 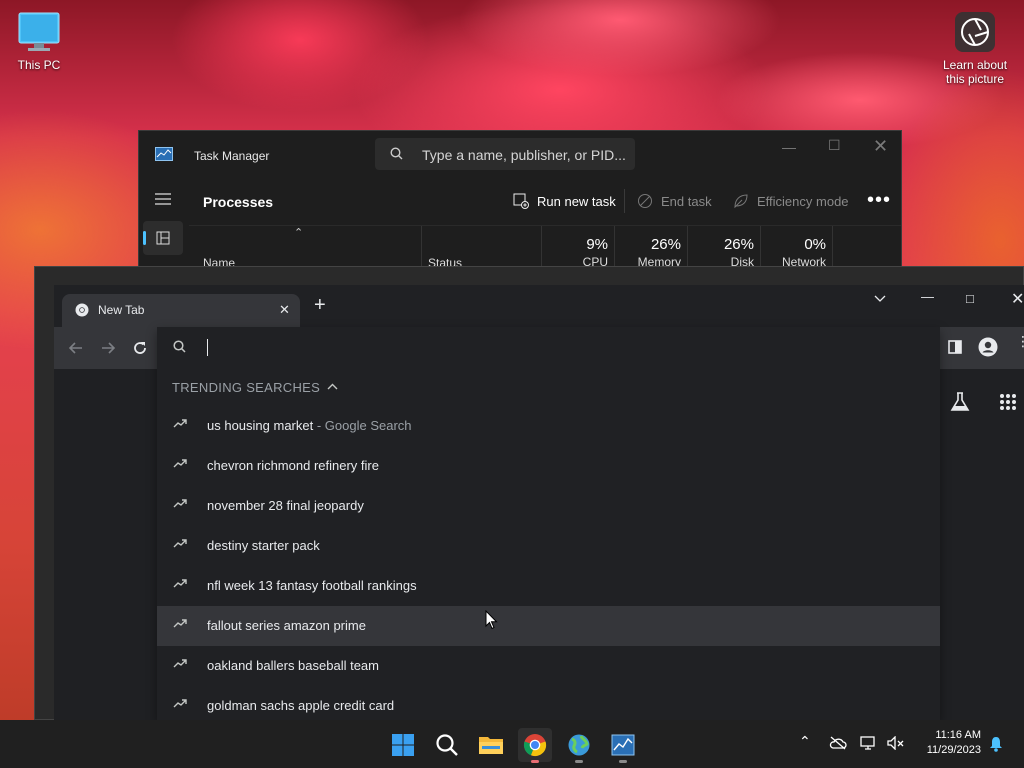 What do you see at coordinates (576, 201) in the screenshot?
I see `run-new-task-label: Run new task` at bounding box center [576, 201].